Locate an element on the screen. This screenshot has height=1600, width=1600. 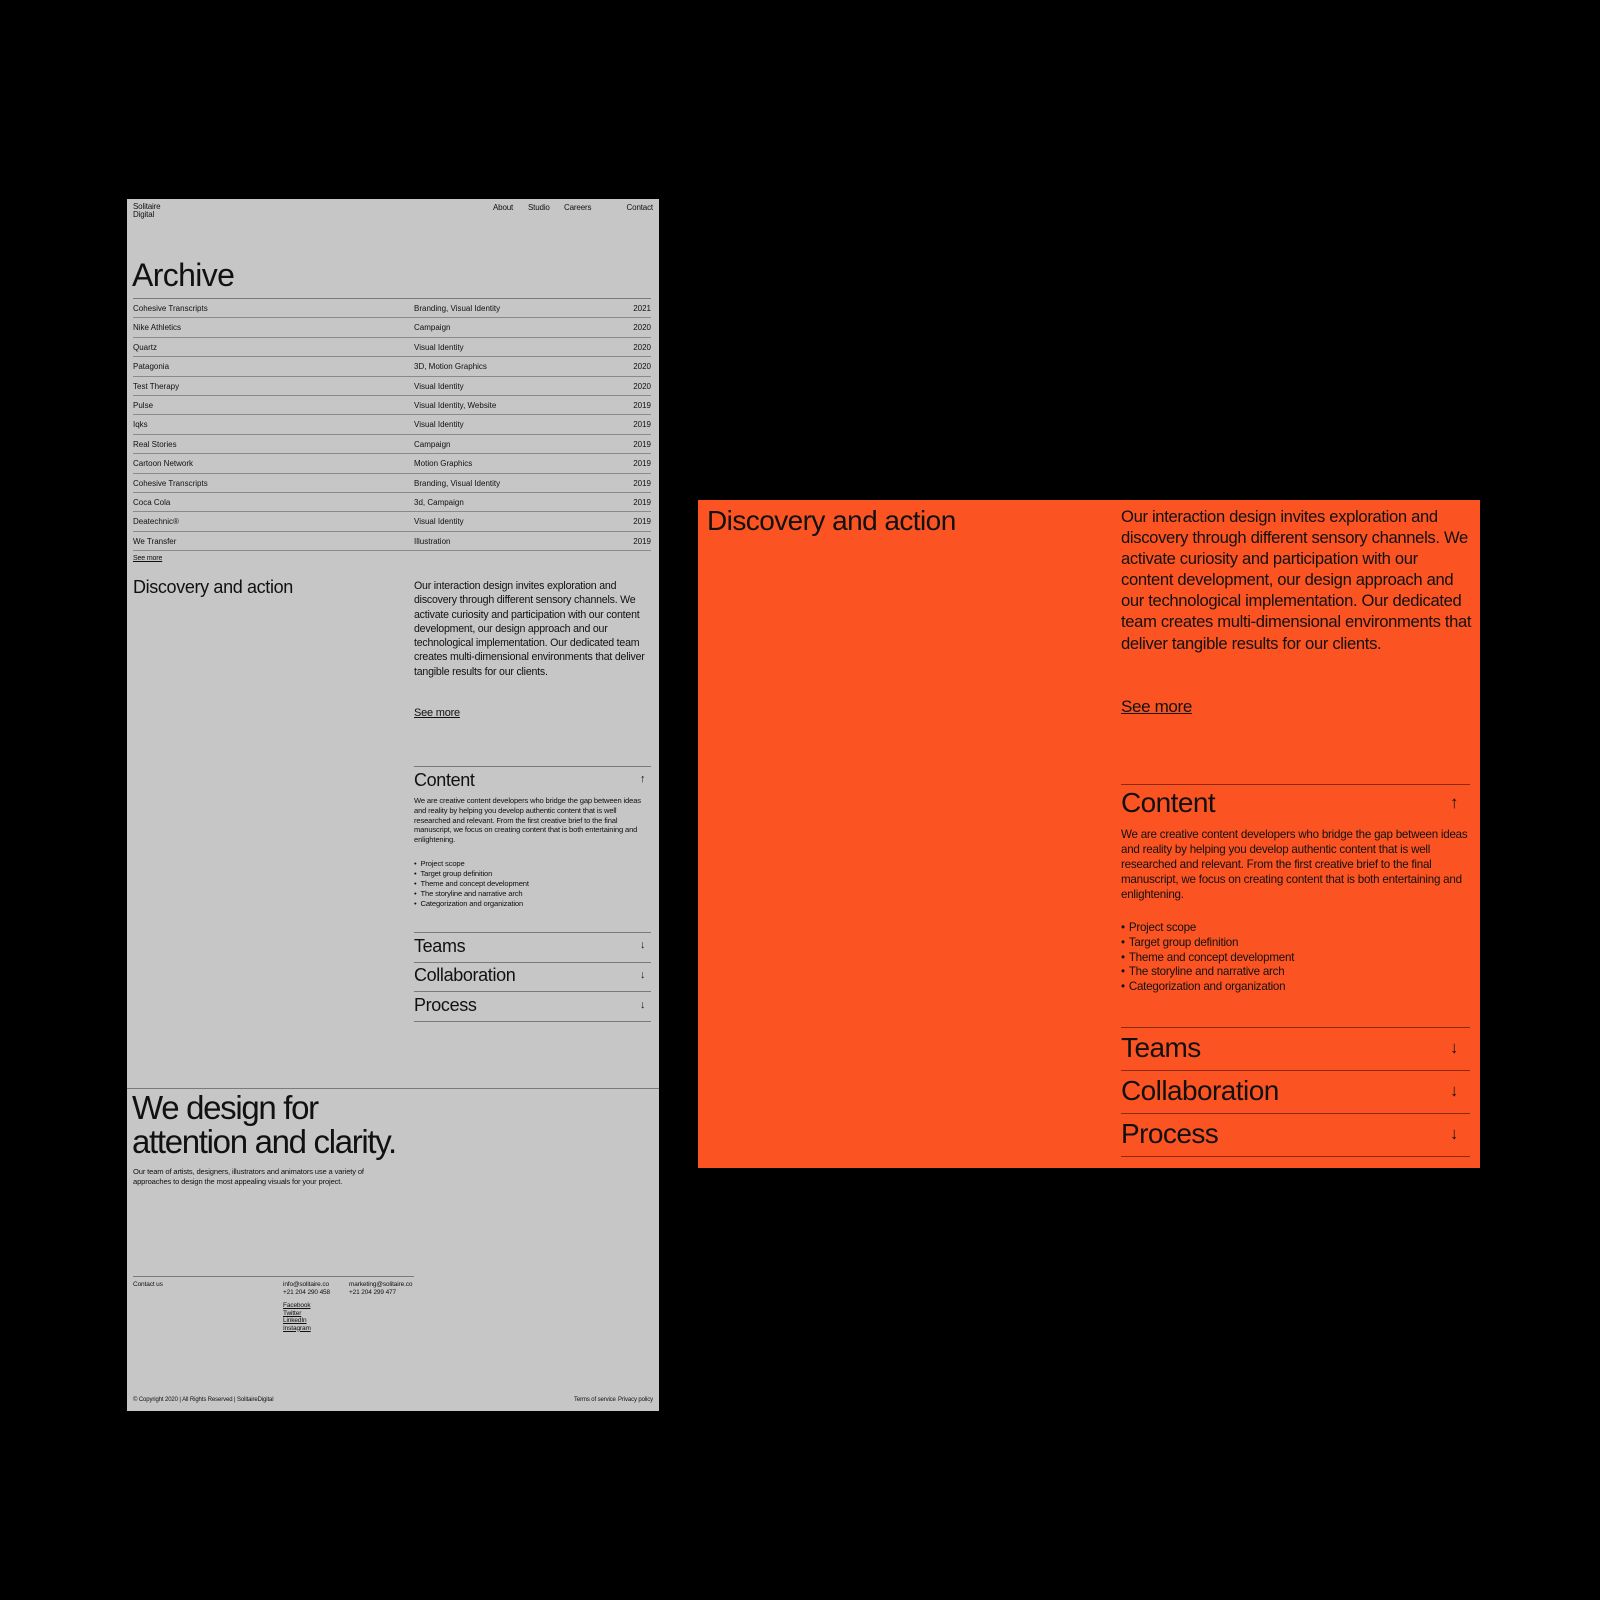
contact-info-1: info@solitaire.co +21 204 290 458 is located at coordinates (306, 1288).